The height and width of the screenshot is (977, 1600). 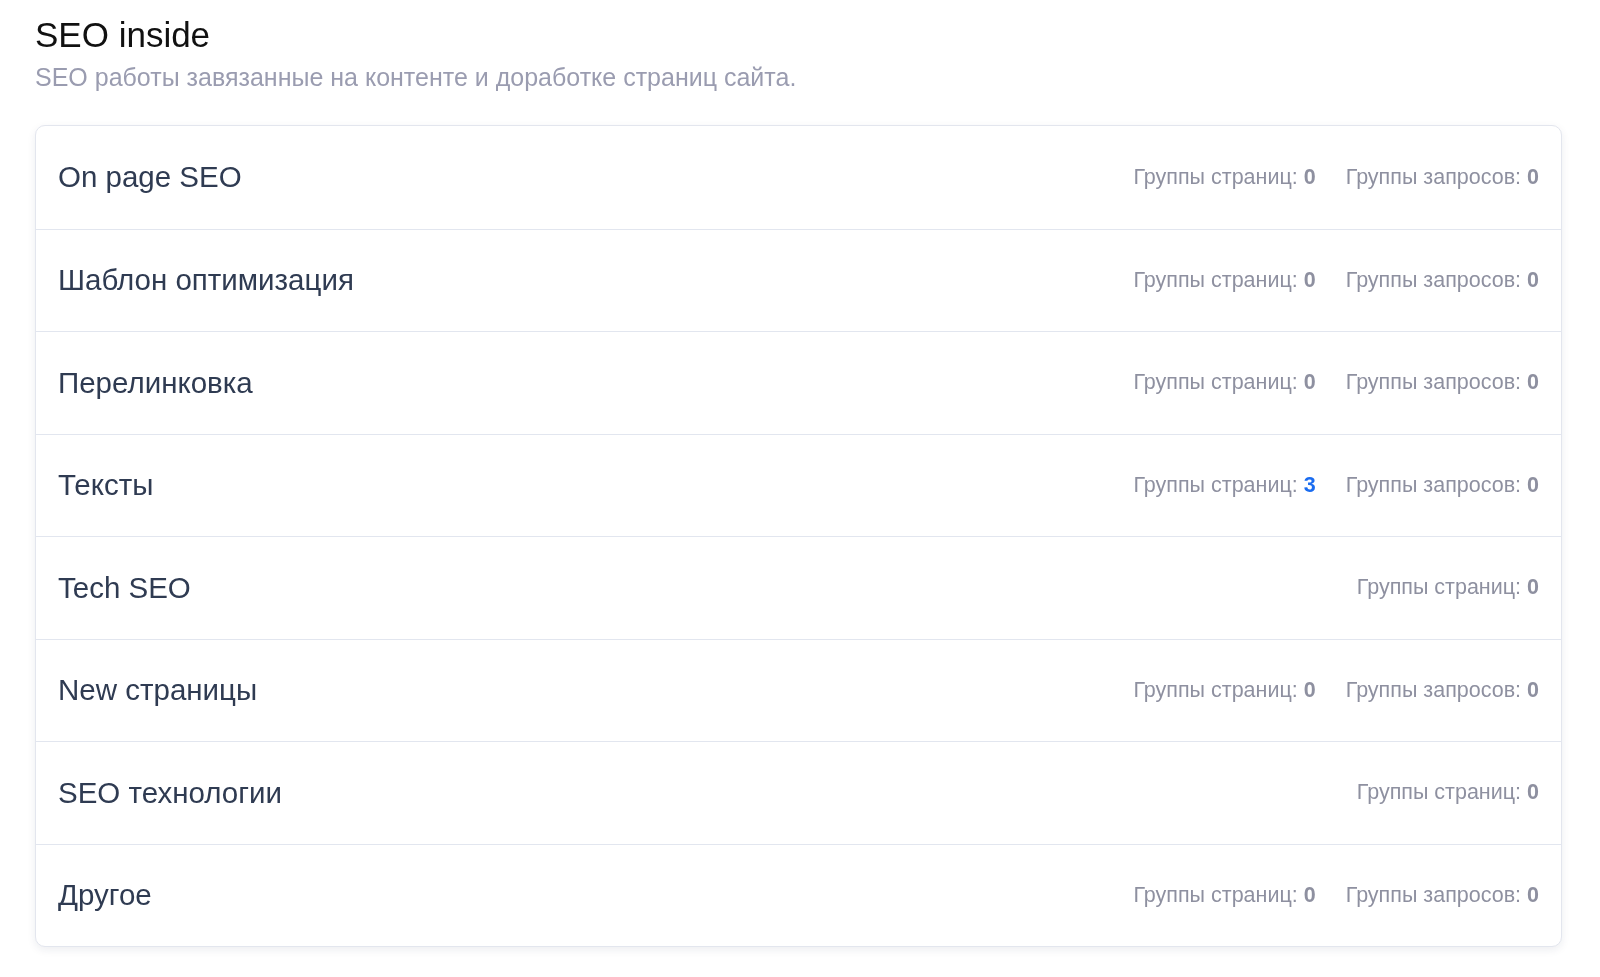 What do you see at coordinates (798, 177) in the screenshot?
I see `category-row: On page SEO Группы страниц: 0 Группы запросов: 0` at bounding box center [798, 177].